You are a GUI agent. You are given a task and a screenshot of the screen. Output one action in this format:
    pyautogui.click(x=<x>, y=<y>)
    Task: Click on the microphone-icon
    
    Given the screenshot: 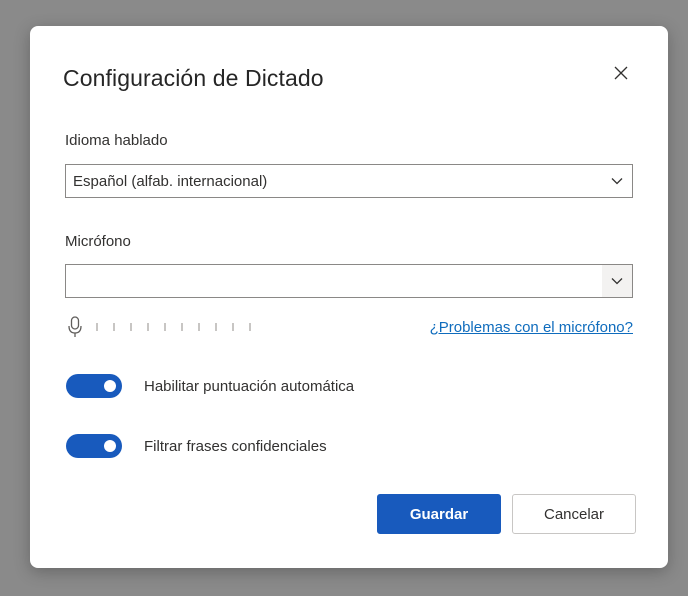 What is the action you would take?
    pyautogui.click(x=75, y=326)
    